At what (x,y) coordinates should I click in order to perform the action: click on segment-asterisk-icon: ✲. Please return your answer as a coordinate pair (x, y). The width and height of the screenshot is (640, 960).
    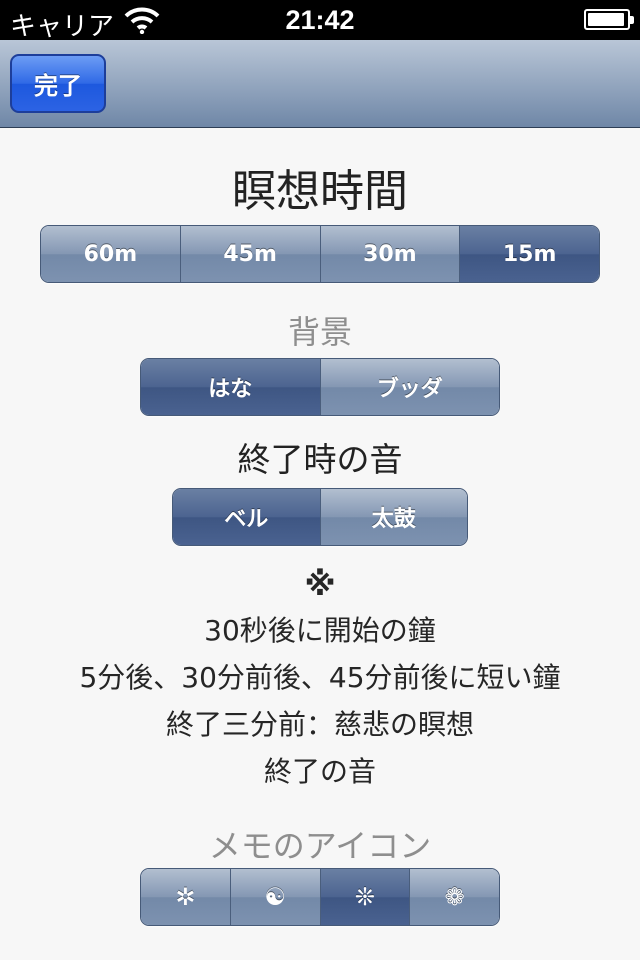
    Looking at the image, I should click on (185, 897).